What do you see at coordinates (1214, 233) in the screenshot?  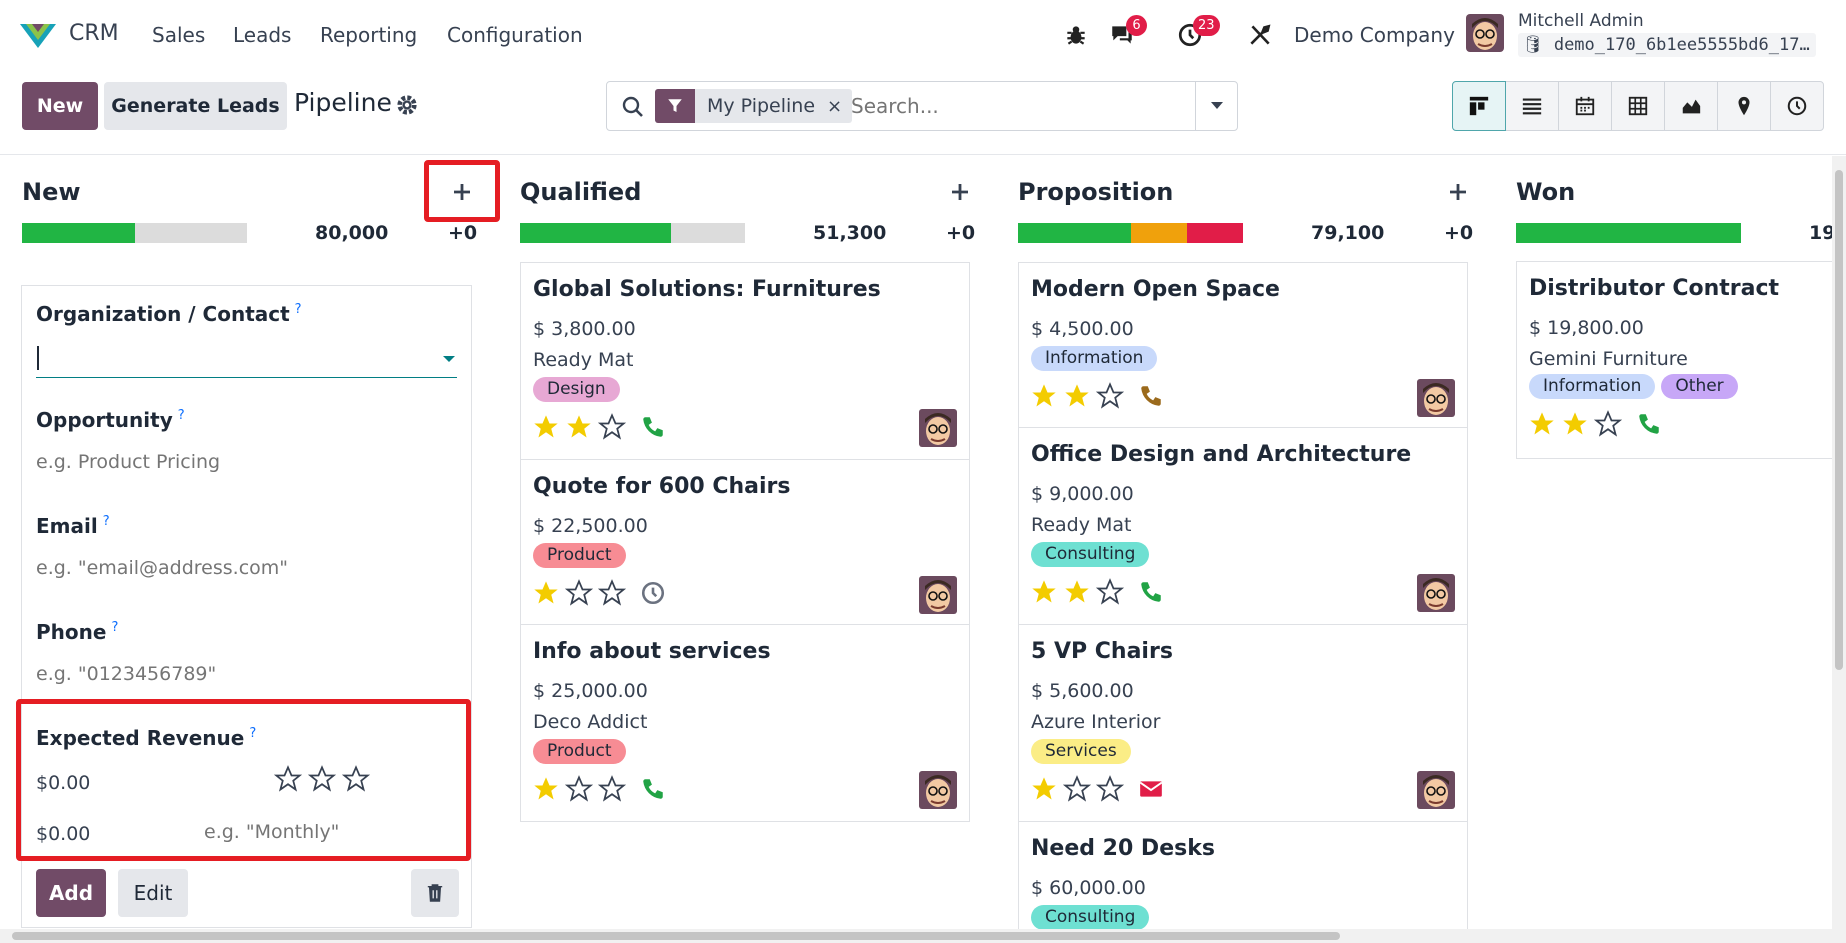 I see `progress-red` at bounding box center [1214, 233].